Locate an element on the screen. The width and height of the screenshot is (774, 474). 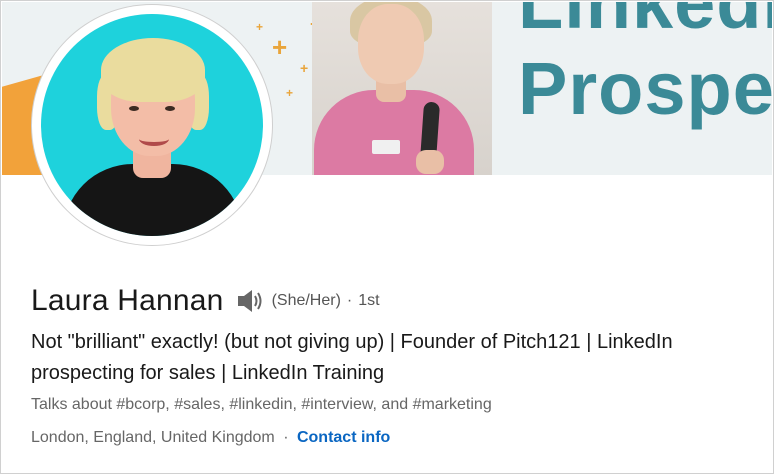
profile-name-row: Laura Hannan (She/Her) · 1st is located at coordinates (205, 301).